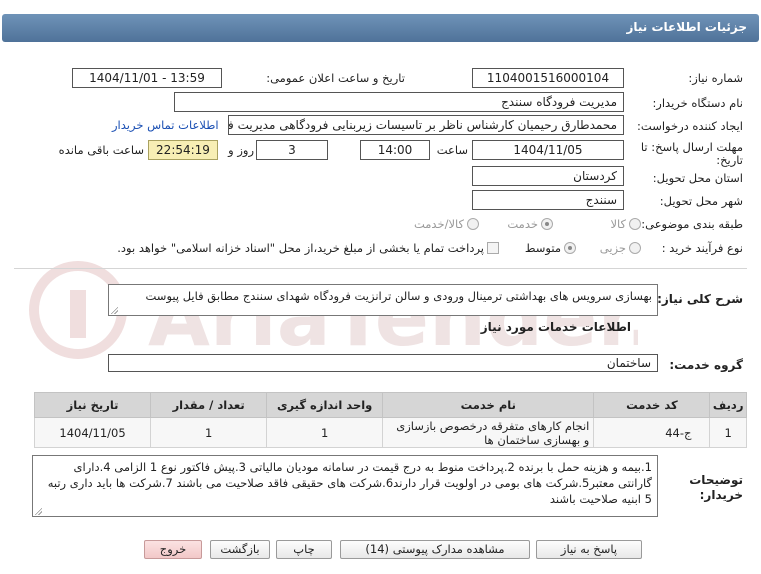 This screenshot has height=574, width=761. What do you see at coordinates (700, 299) in the screenshot?
I see `description-label: شرح کلی نیاز:` at bounding box center [700, 299].